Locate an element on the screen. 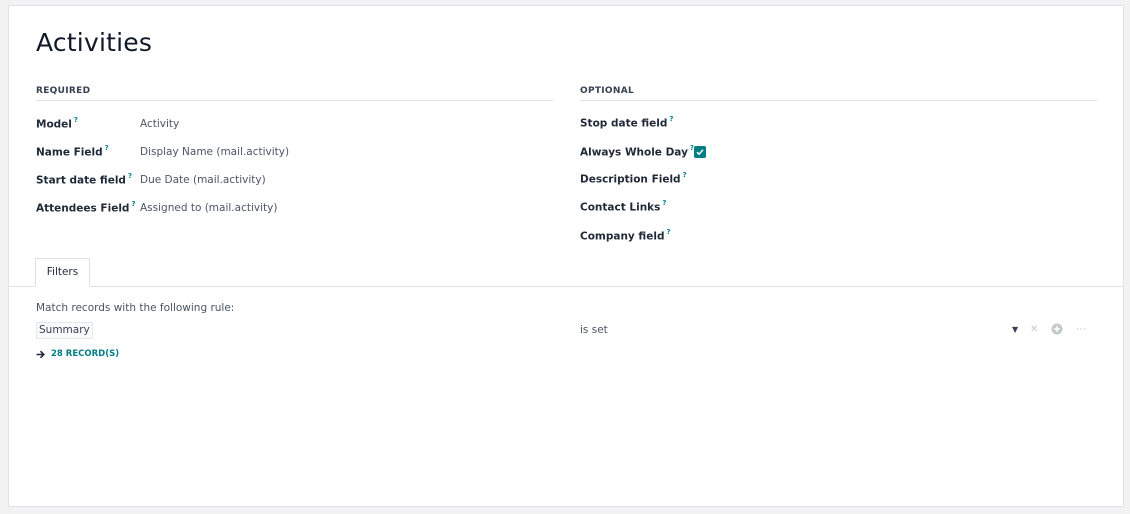 The image size is (1130, 514). records-link: 28 RECORD(S) is located at coordinates (77, 354).